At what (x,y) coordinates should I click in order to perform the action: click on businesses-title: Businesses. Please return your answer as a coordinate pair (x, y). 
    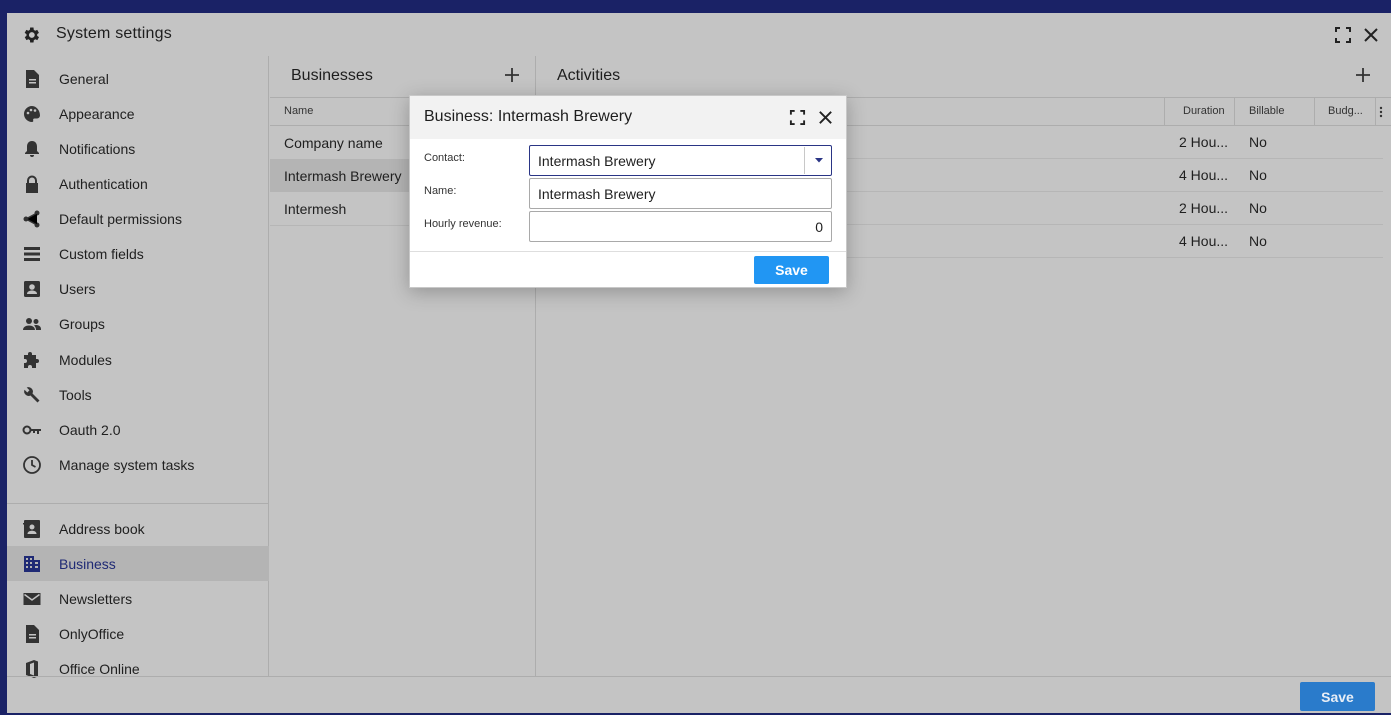
    Looking at the image, I should click on (332, 75).